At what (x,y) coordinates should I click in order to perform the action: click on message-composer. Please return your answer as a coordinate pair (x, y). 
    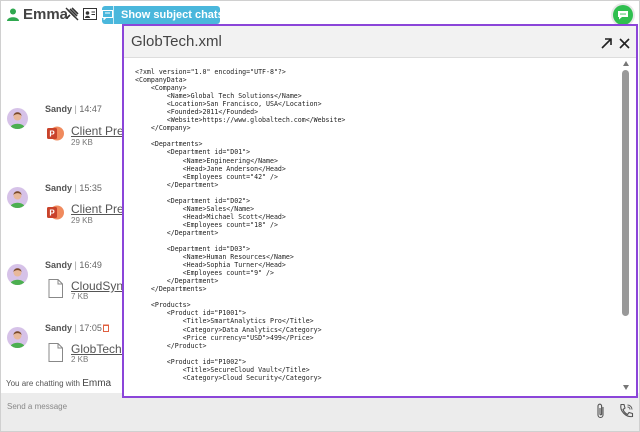
    Looking at the image, I should click on (320, 412).